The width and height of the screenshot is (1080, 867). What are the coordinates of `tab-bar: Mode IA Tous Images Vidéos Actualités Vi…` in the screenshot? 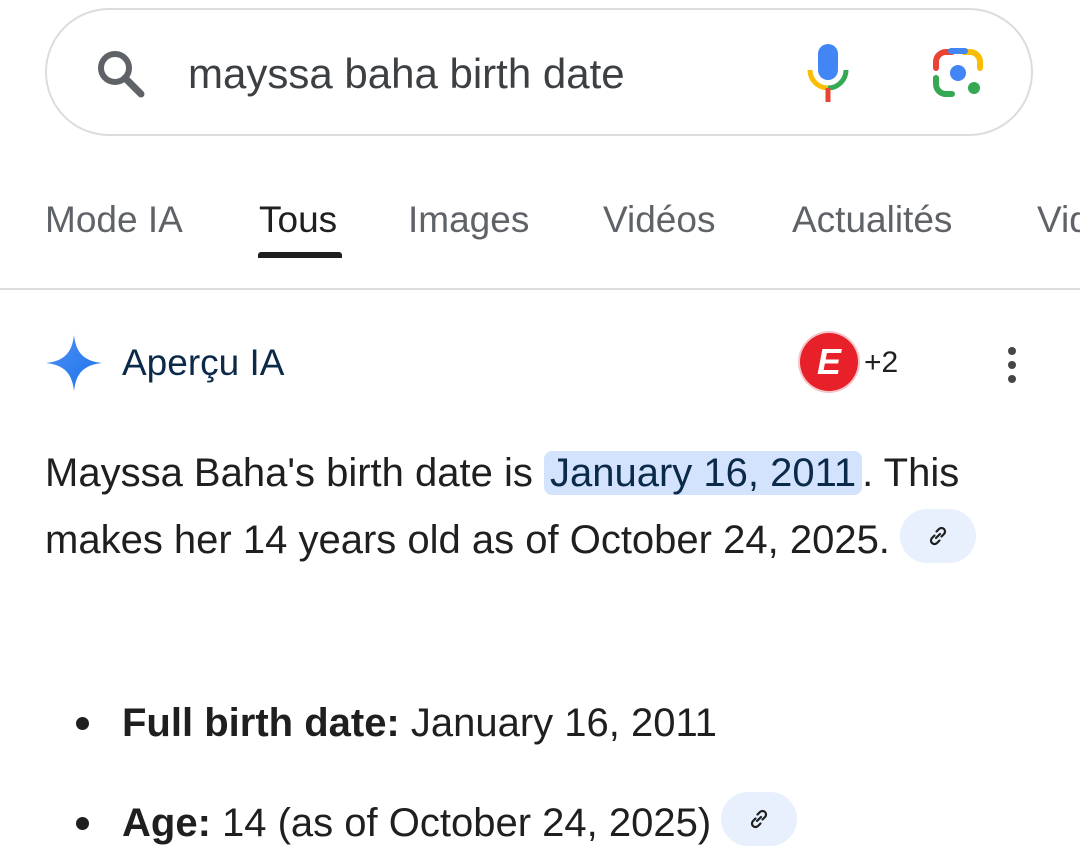 It's located at (540, 239).